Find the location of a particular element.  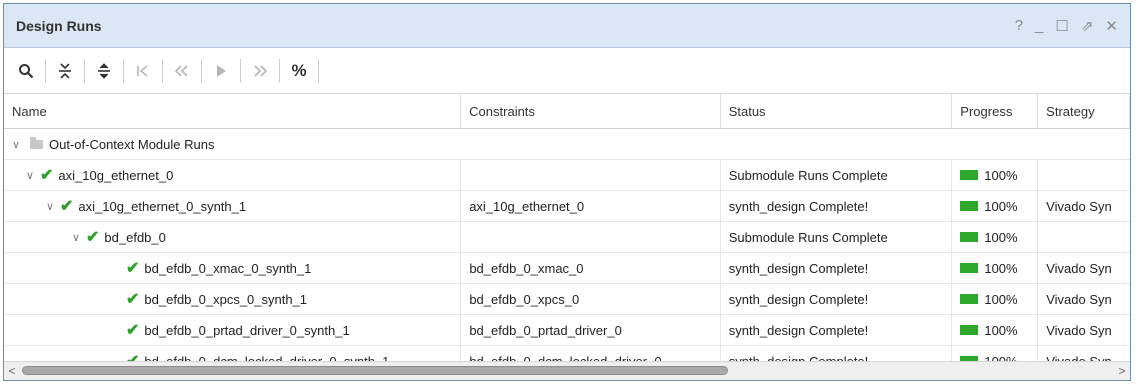

column-header-progress: Progress is located at coordinates (995, 111).